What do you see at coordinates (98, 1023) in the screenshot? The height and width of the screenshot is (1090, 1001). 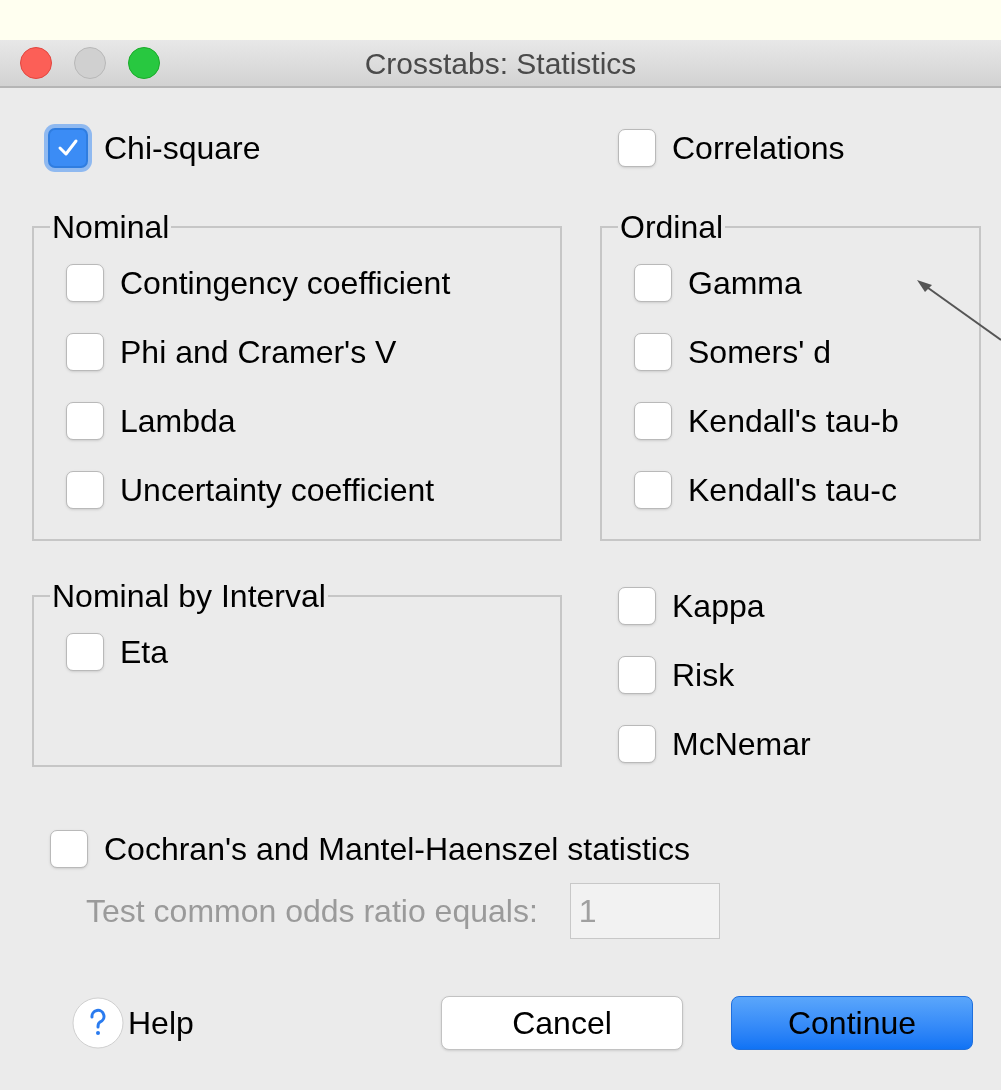 I see `help-icon` at bounding box center [98, 1023].